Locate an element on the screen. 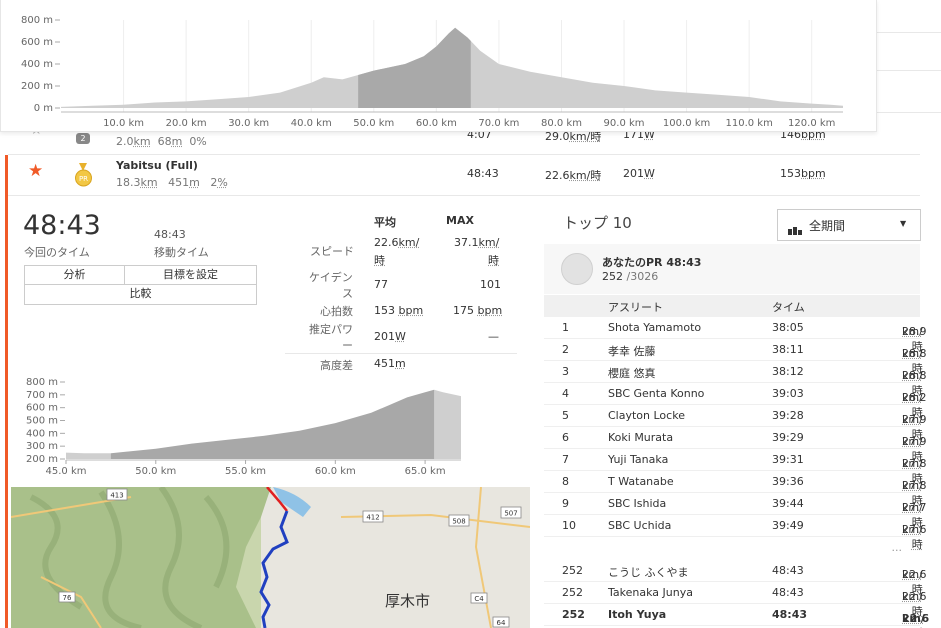 This screenshot has height=628, width=941. prev-row-stats: 2.0km 68m 0% is located at coordinates (161, 141).